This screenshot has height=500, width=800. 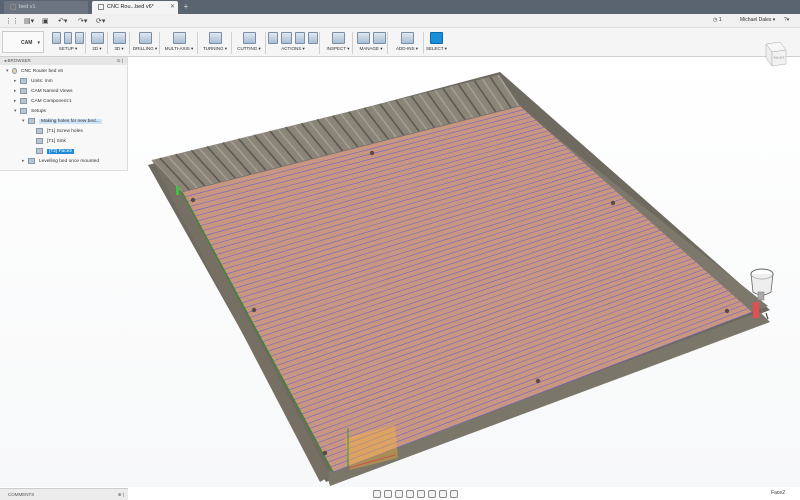 What do you see at coordinates (409, 493) in the screenshot?
I see `zoom-icon` at bounding box center [409, 493].